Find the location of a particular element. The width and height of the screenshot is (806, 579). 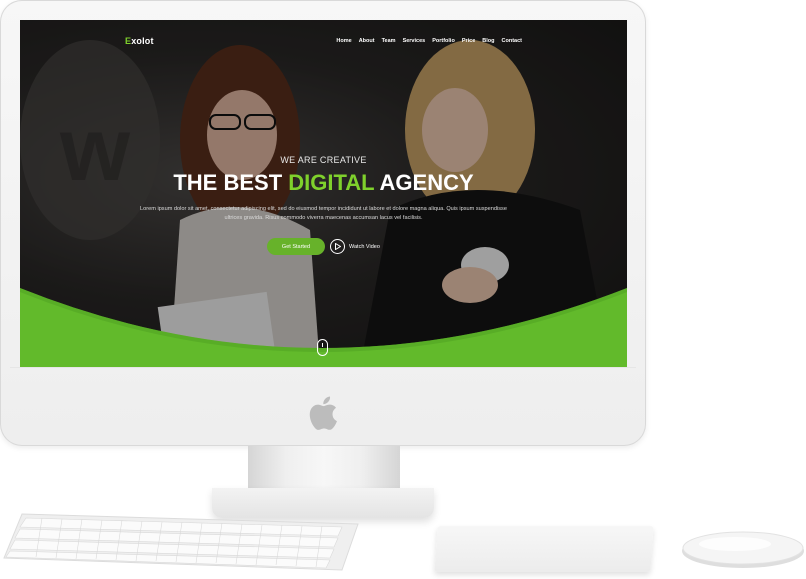

nav-item-home: Home is located at coordinates (343, 41).